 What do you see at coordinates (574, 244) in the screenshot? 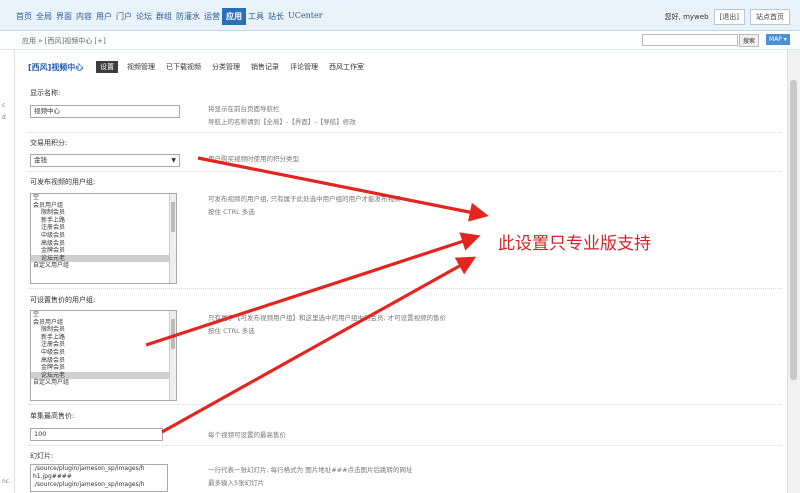
I see `annotation-text: 此设置只专业版支持` at bounding box center [574, 244].